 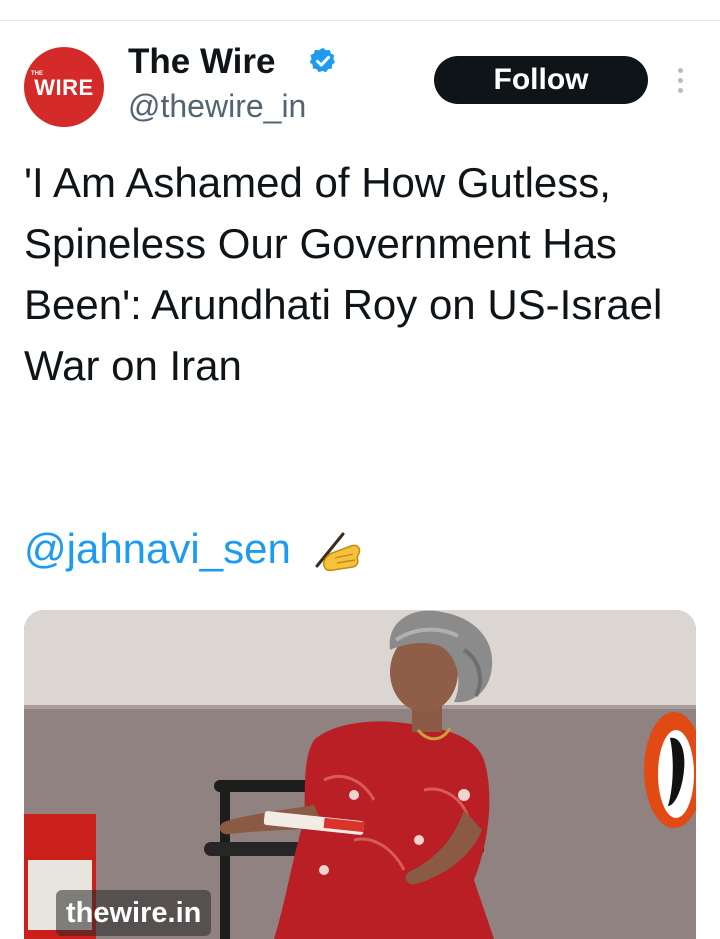 I want to click on avatar: THE WIRE, so click(x=64, y=87).